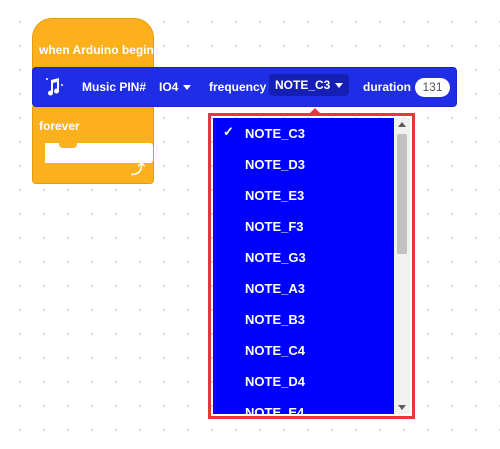  I want to click on pin-dropdown: IO4, so click(175, 87).